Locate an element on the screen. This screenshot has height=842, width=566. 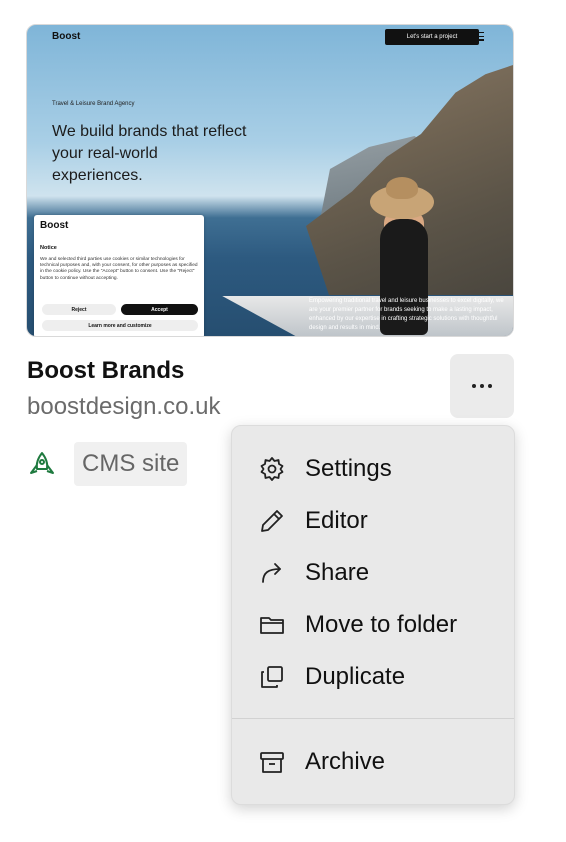
menu-item-archive: Archive is located at coordinates (373, 762).